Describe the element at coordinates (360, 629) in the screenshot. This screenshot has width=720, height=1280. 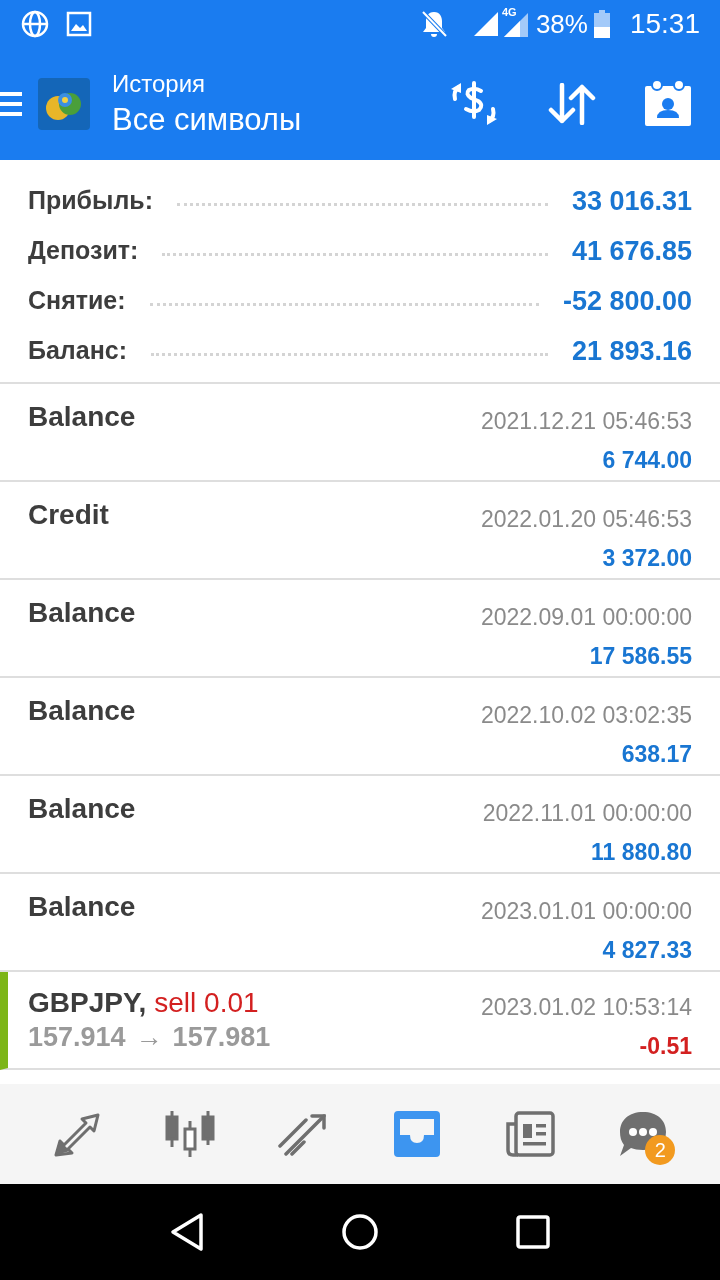
I see `operation-row: Balance 2022.09.01 00:00:00 17 586.55` at that location.